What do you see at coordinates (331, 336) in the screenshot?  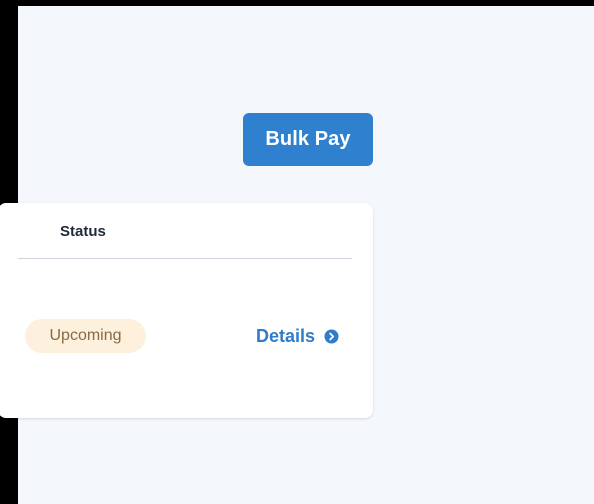 I see `chevron-right-circle-icon` at bounding box center [331, 336].